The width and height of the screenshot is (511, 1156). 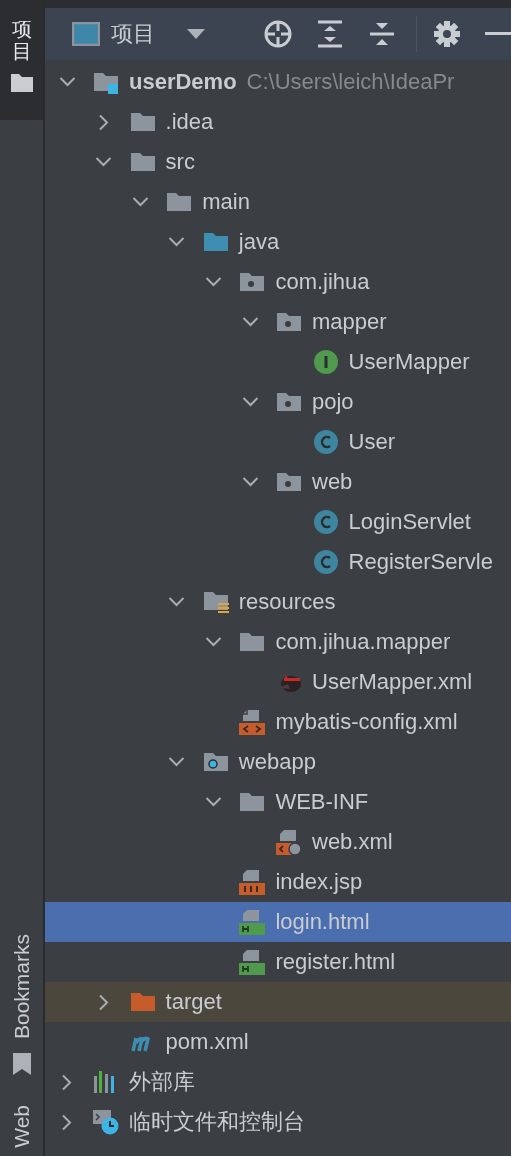 I want to click on web-xml-file-icon, so click(x=289, y=842).